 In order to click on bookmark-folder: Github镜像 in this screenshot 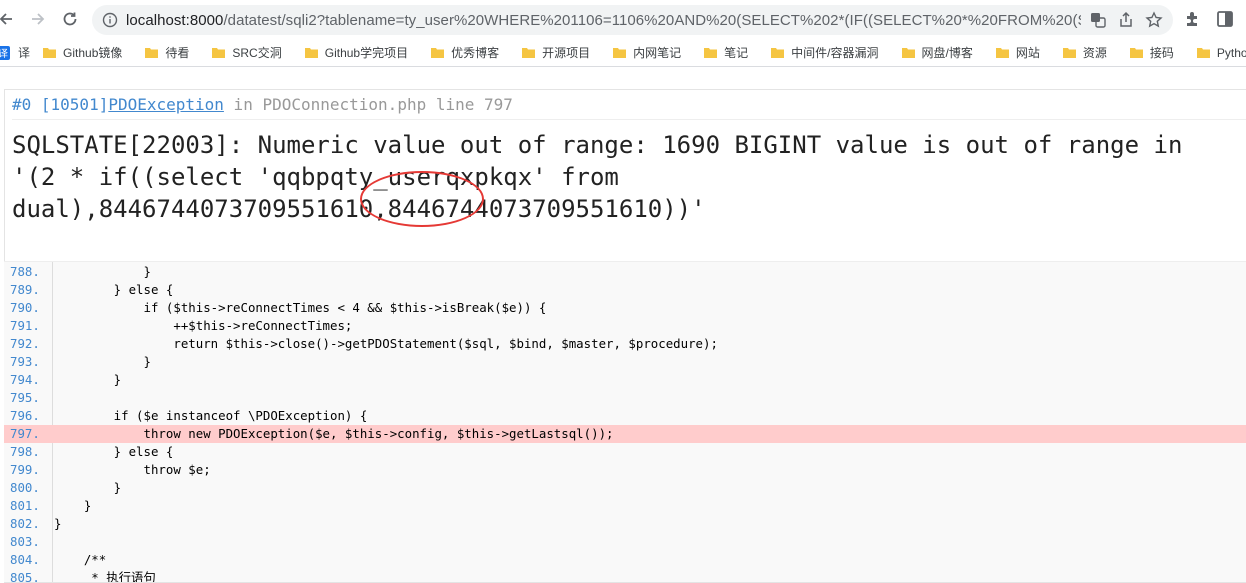, I will do `click(78, 52)`.